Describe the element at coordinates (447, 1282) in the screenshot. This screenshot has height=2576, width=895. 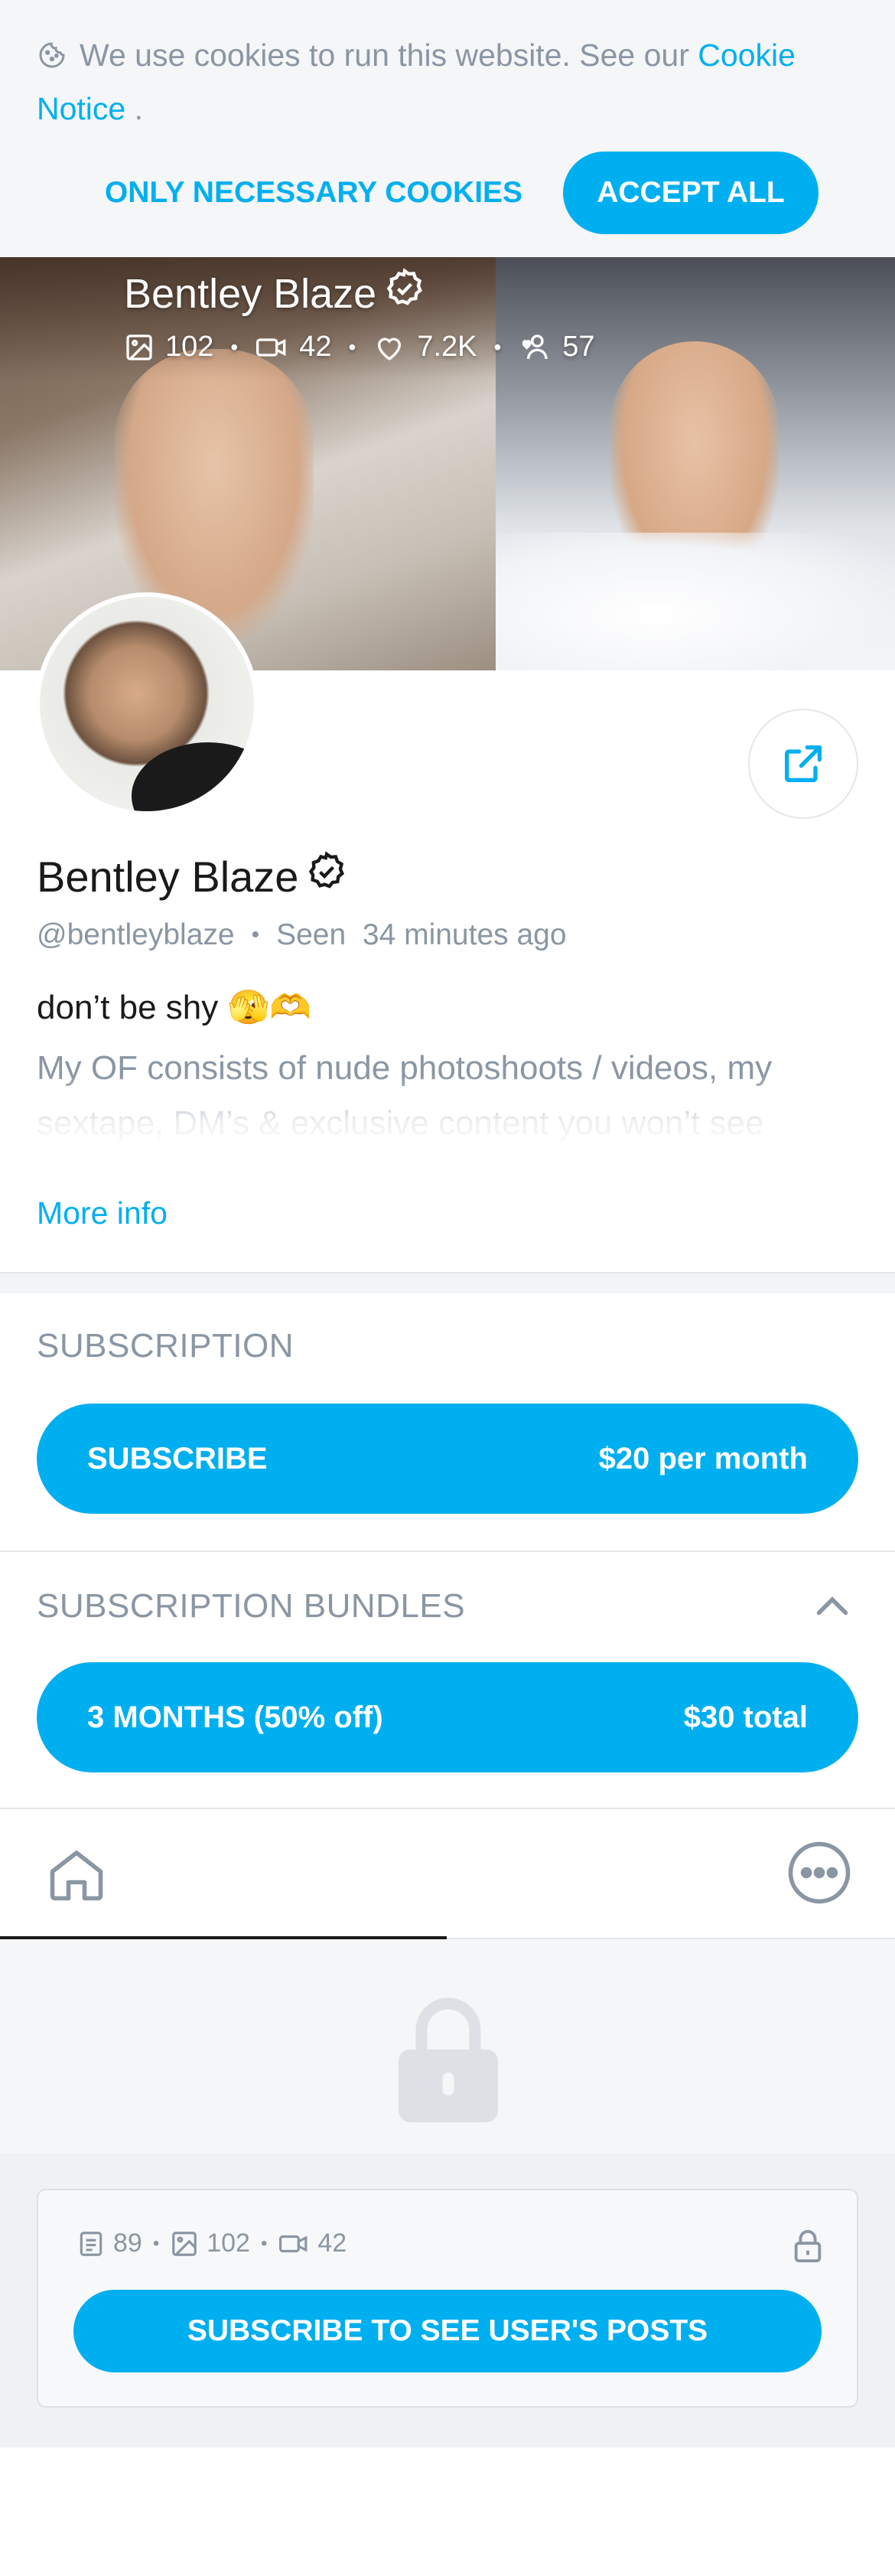
I see `section-gap` at that location.